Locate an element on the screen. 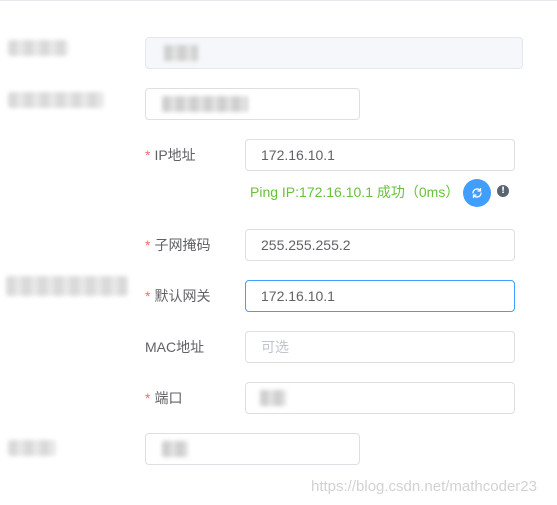  obscured-section-label is located at coordinates (67, 286).